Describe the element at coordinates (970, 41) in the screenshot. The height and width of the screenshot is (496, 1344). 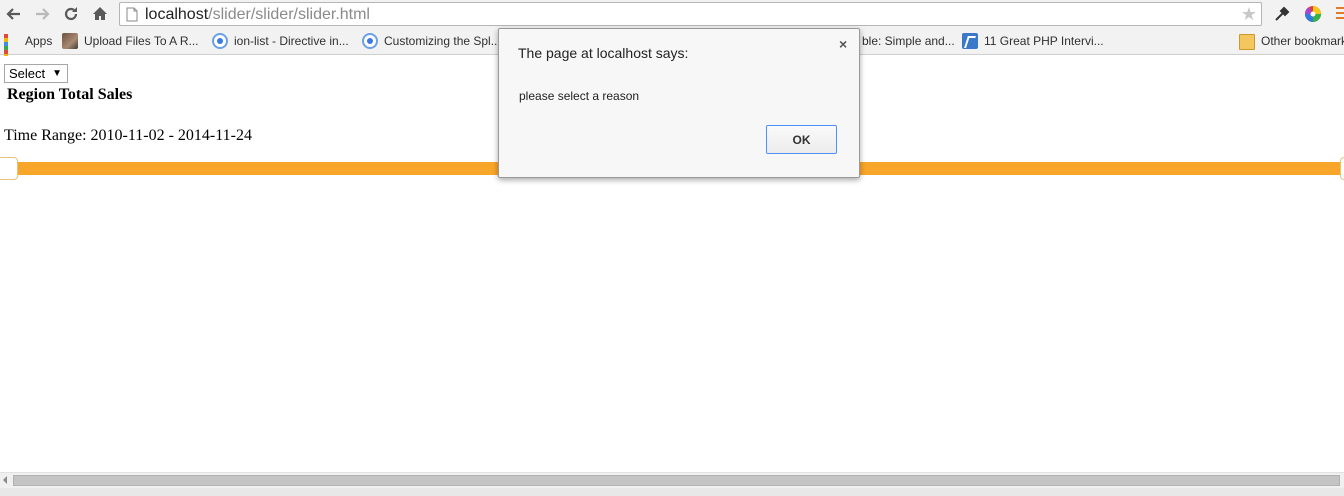
I see `php-icon` at that location.